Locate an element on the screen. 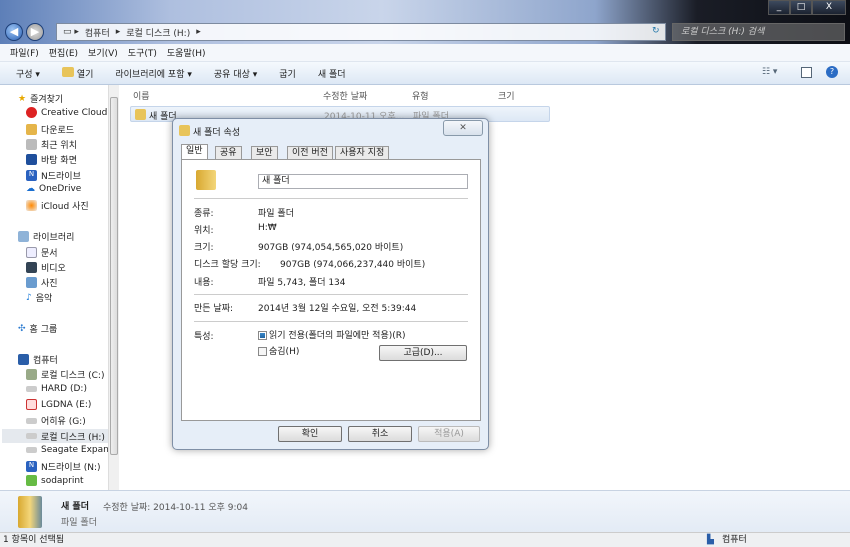 Image resolution: width=850 pixels, height=547 pixels. forward-button: ▶ is located at coordinates (35, 32).